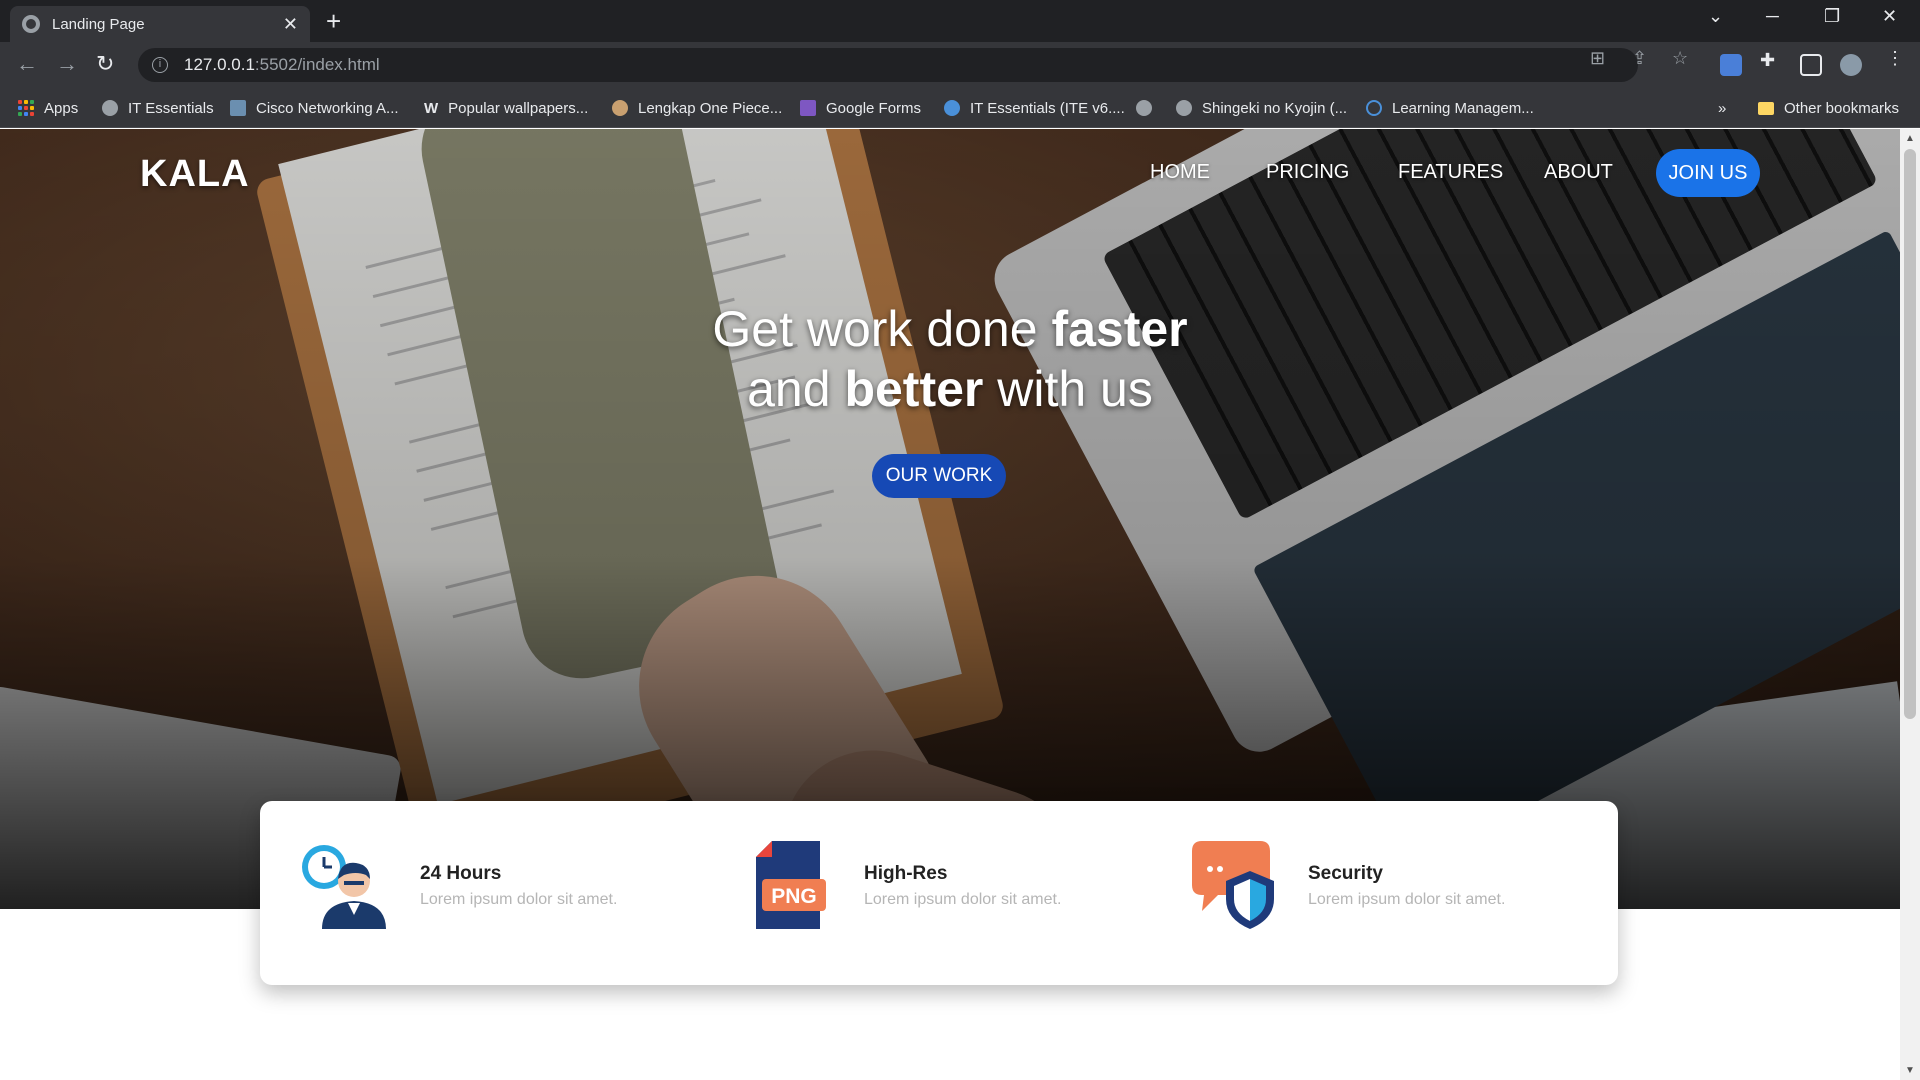 The image size is (1920, 1080). What do you see at coordinates (1889, 16) in the screenshot?
I see `close-window-icon: ✕` at bounding box center [1889, 16].